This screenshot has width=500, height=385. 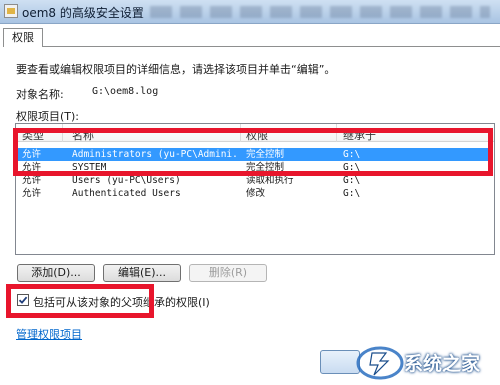 What do you see at coordinates (23, 37) in the screenshot?
I see `tab-permissions: 权限` at bounding box center [23, 37].